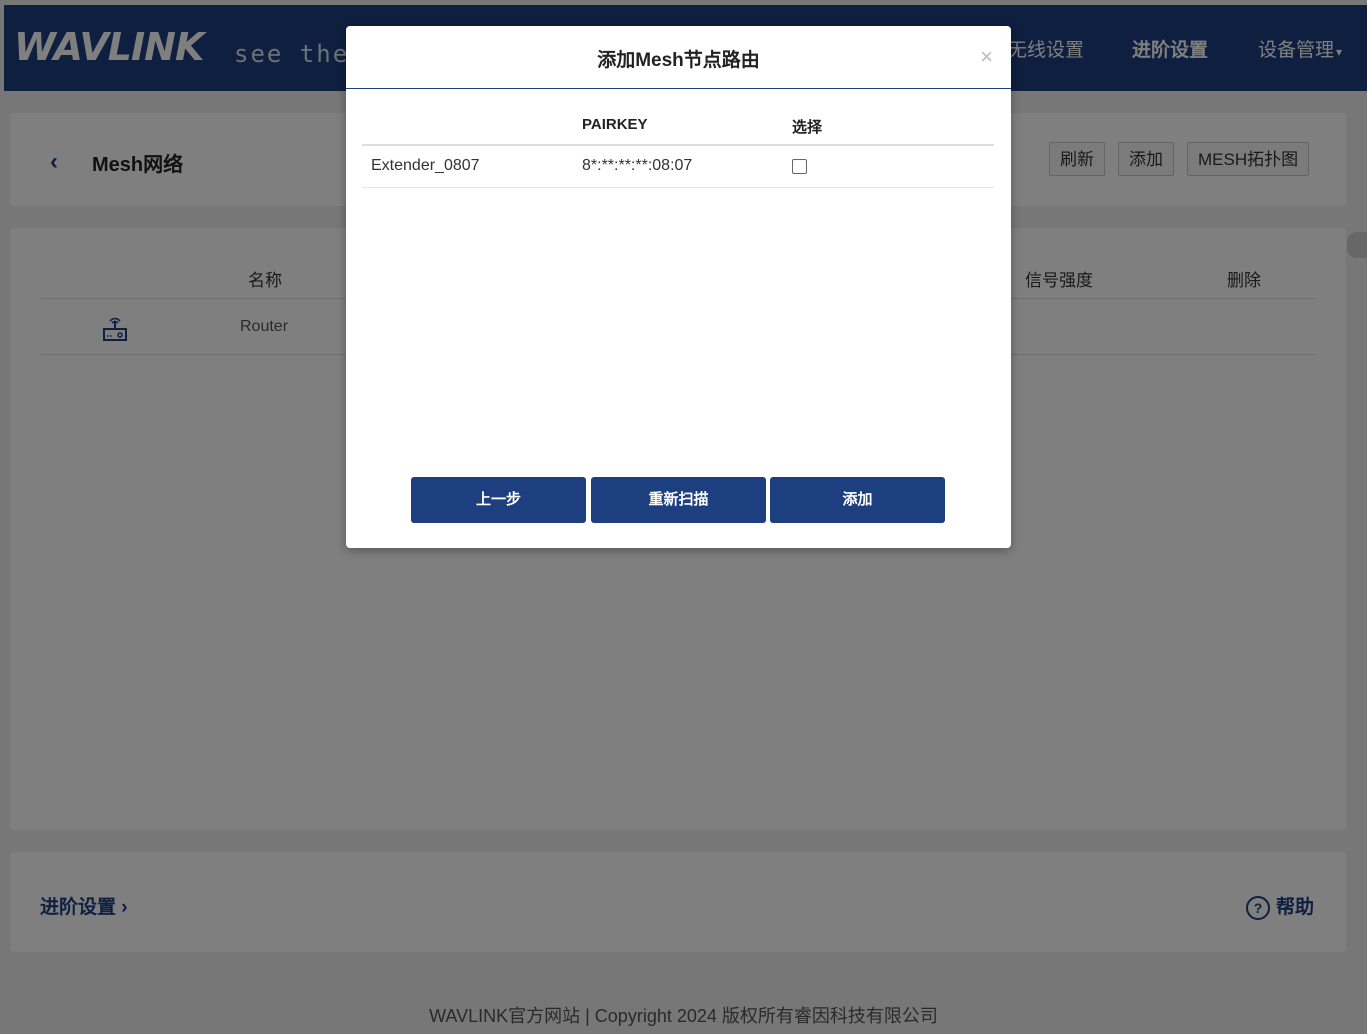 The image size is (1367, 1034). What do you see at coordinates (678, 187) in the screenshot?
I see `dialog-table-row-divider` at bounding box center [678, 187].